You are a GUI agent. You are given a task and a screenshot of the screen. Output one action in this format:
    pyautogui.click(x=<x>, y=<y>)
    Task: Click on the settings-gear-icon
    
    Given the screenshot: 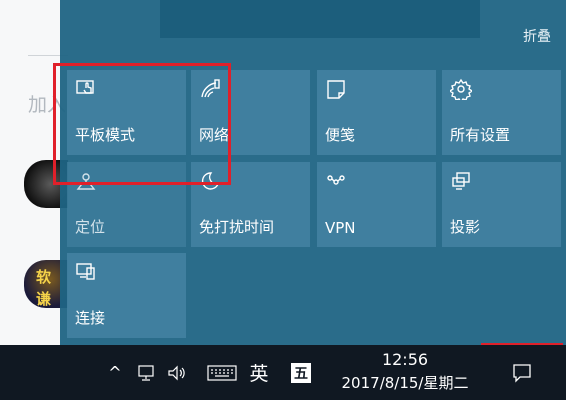 What is the action you would take?
    pyautogui.click(x=461, y=89)
    